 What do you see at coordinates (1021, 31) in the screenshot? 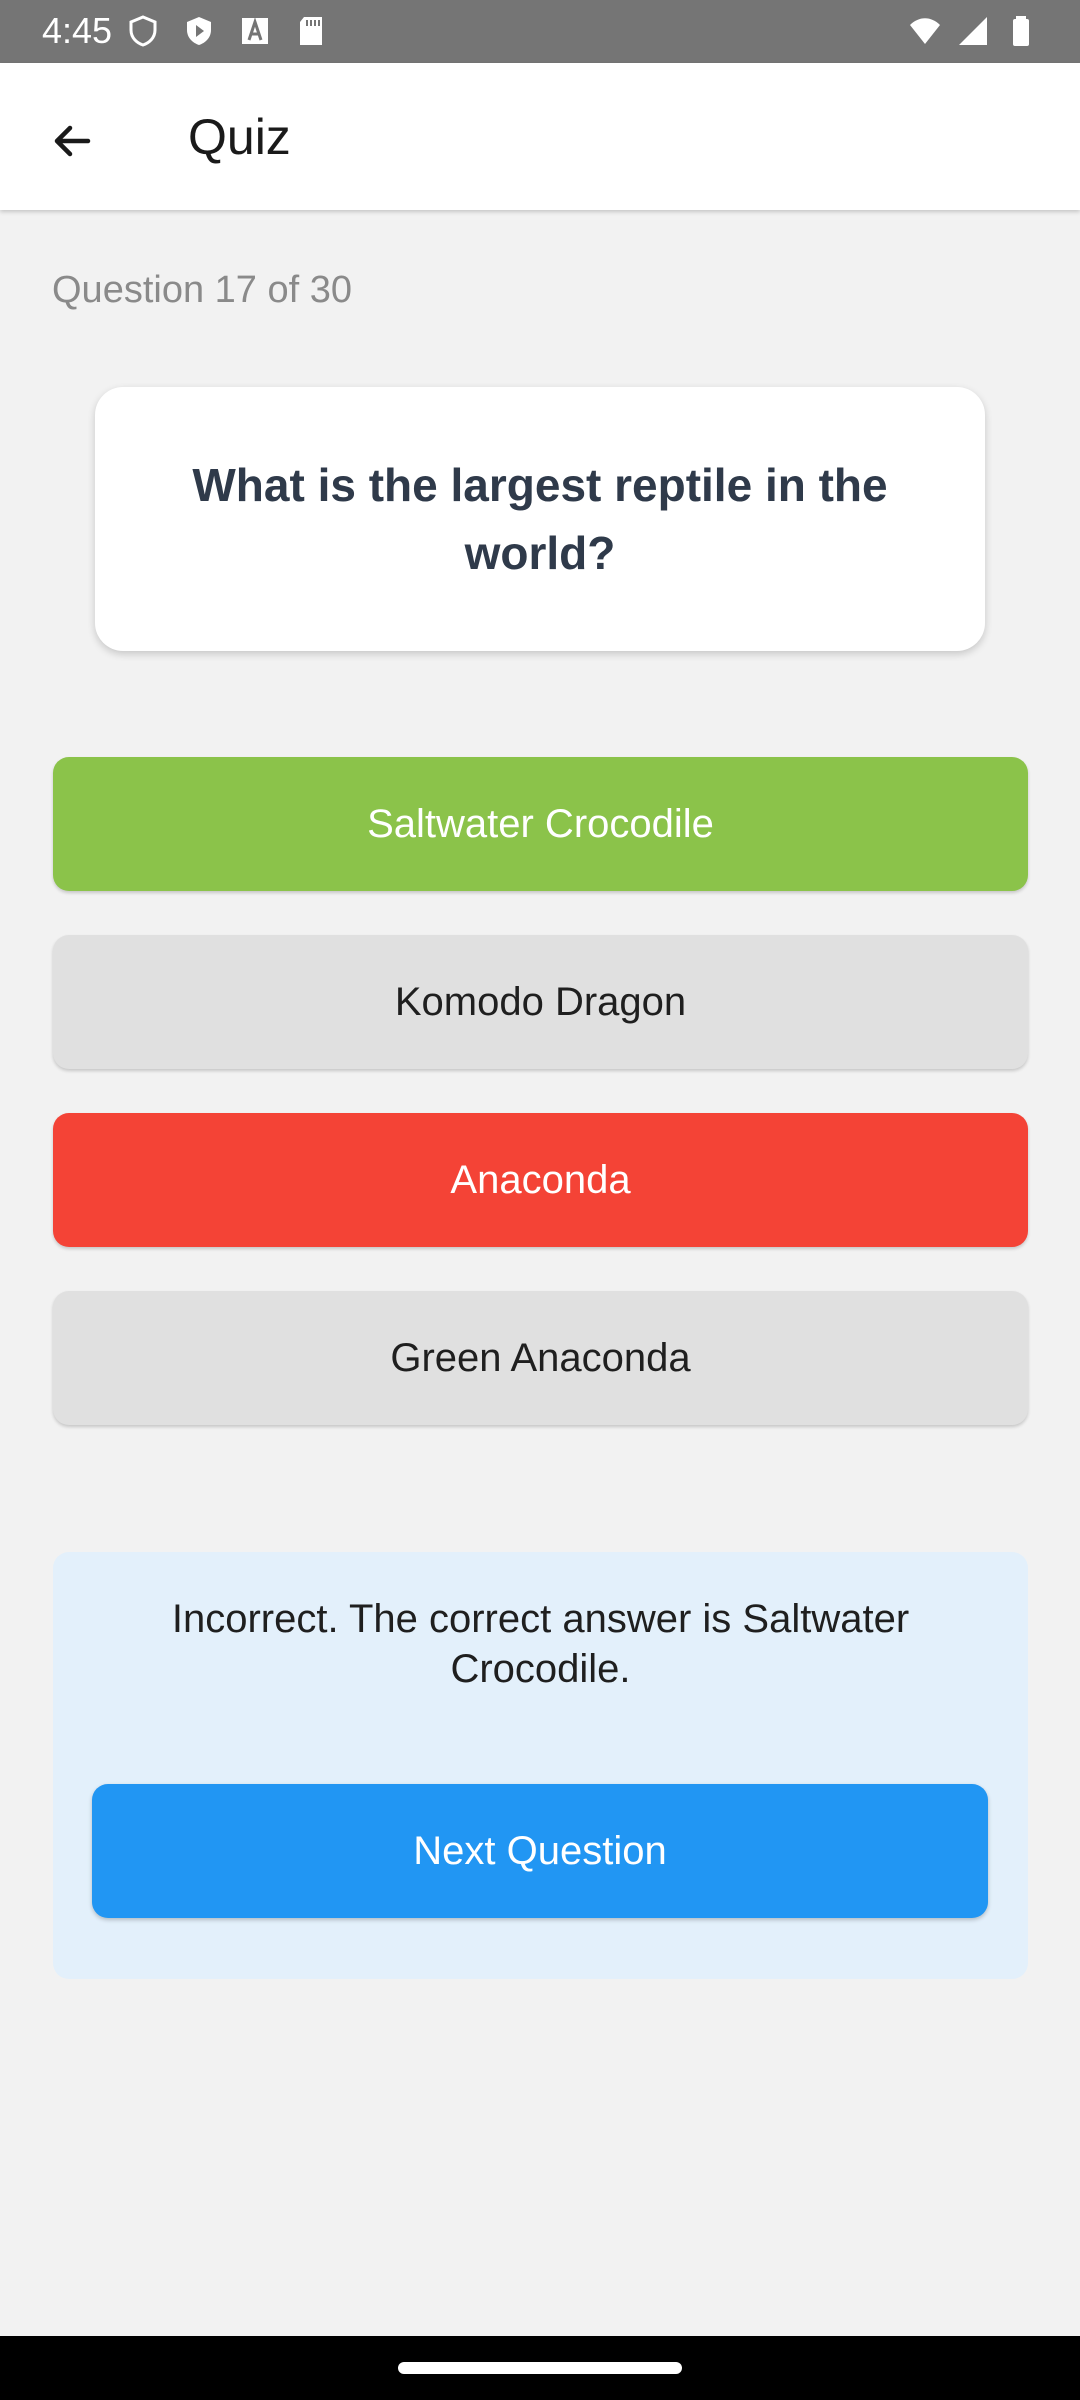
I see `battery-icon` at bounding box center [1021, 31].